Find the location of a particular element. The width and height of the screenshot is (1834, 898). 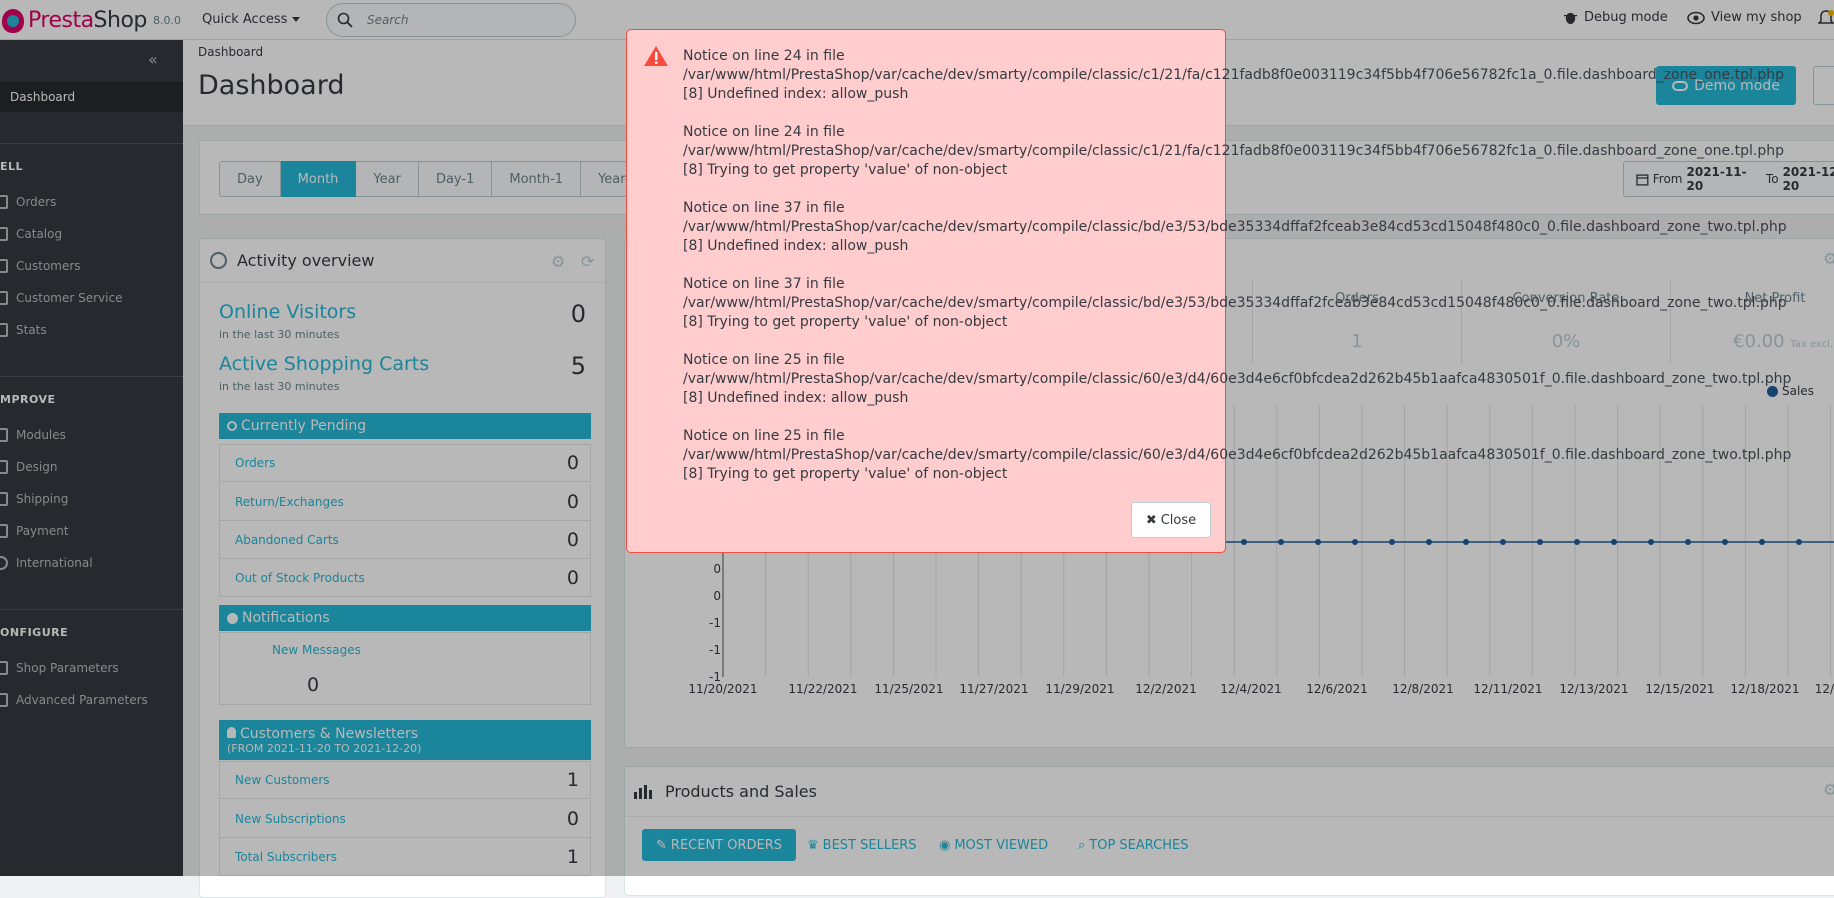

close-button: ✖ Close is located at coordinates (1171, 520).